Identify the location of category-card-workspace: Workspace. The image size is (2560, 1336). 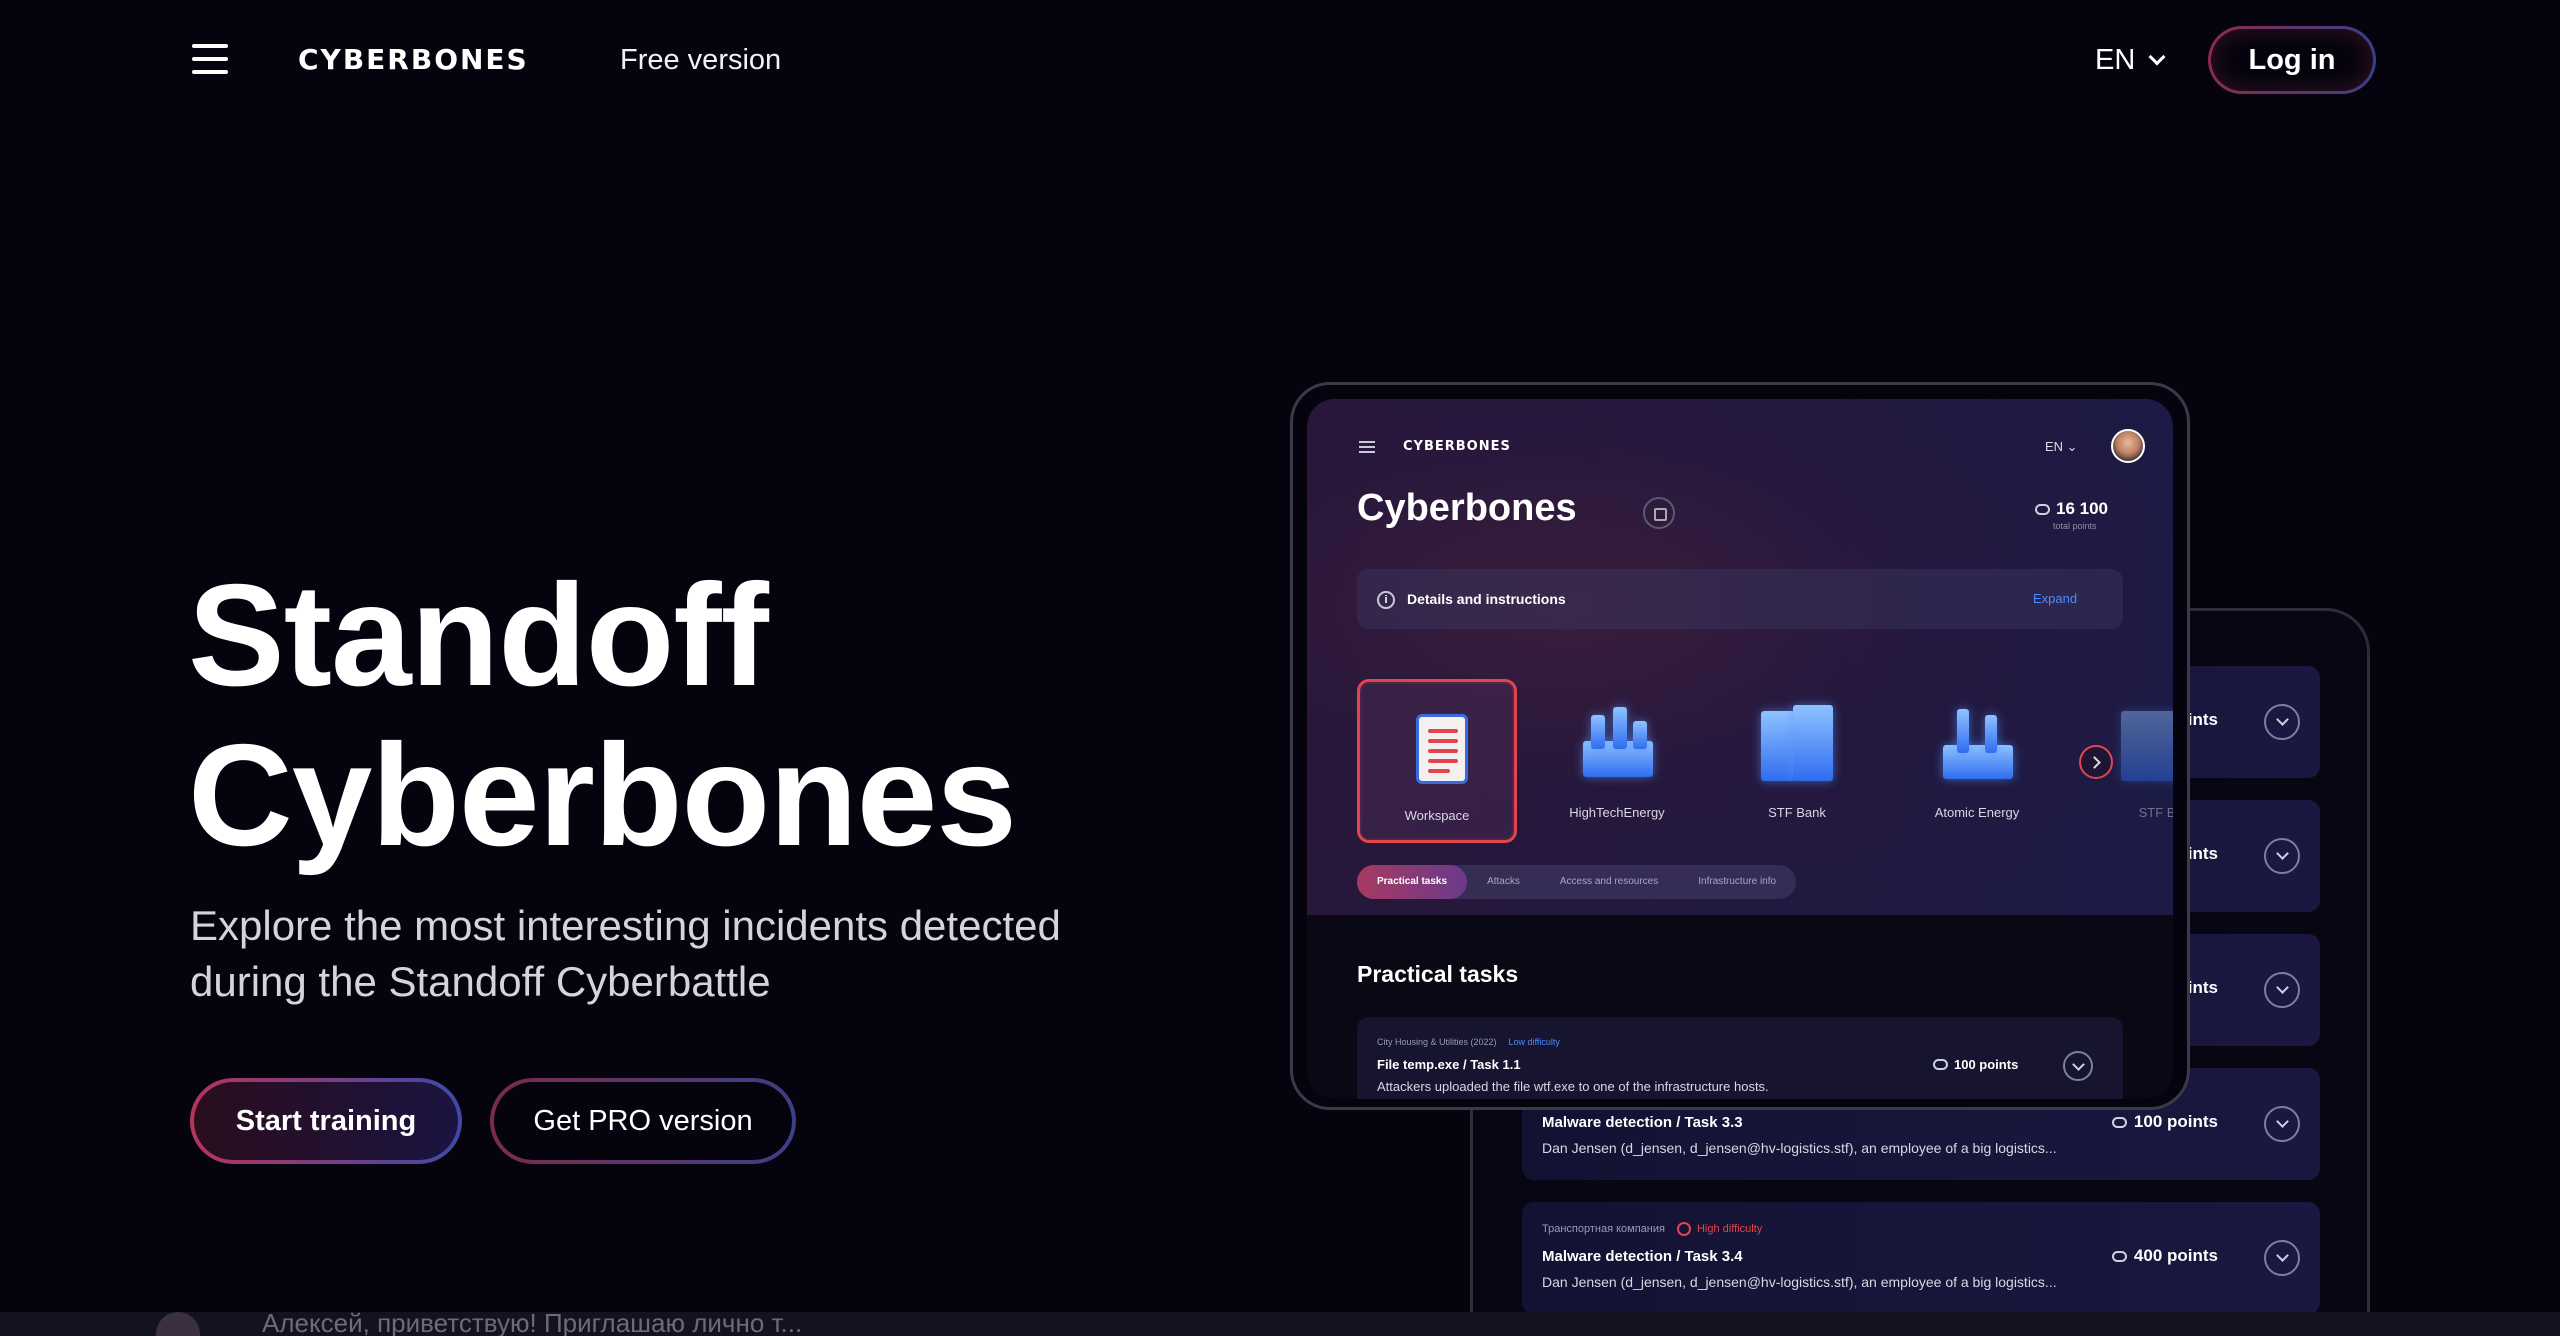
(1437, 761).